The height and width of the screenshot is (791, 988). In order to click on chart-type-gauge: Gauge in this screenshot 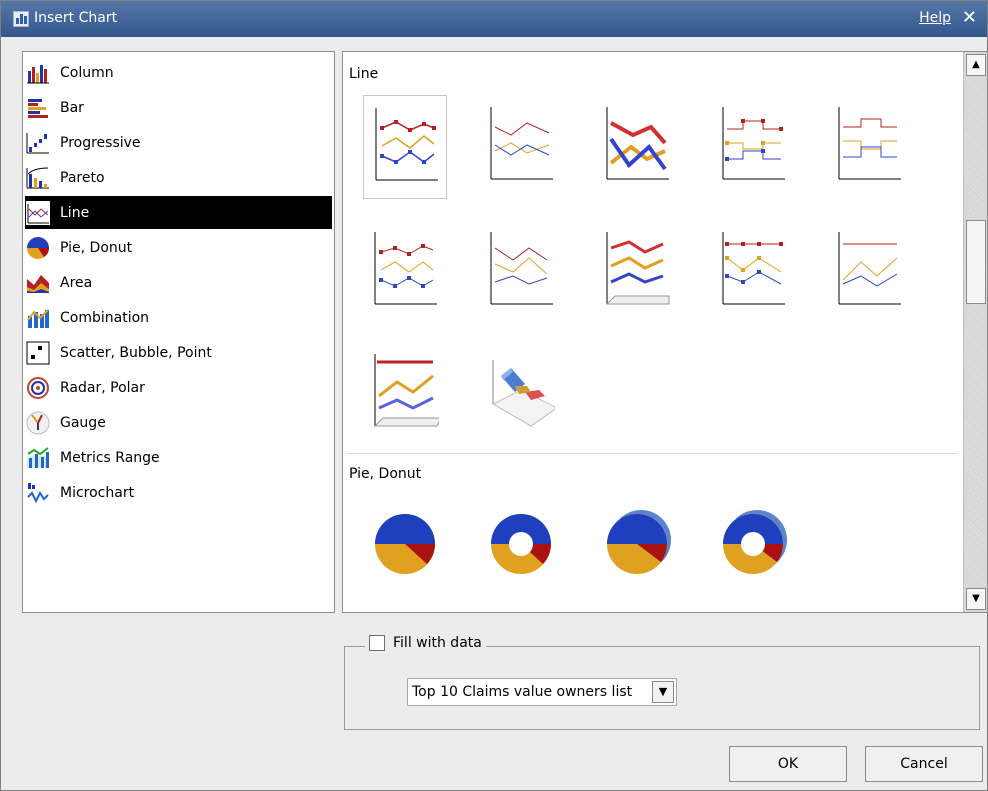, I will do `click(178, 422)`.